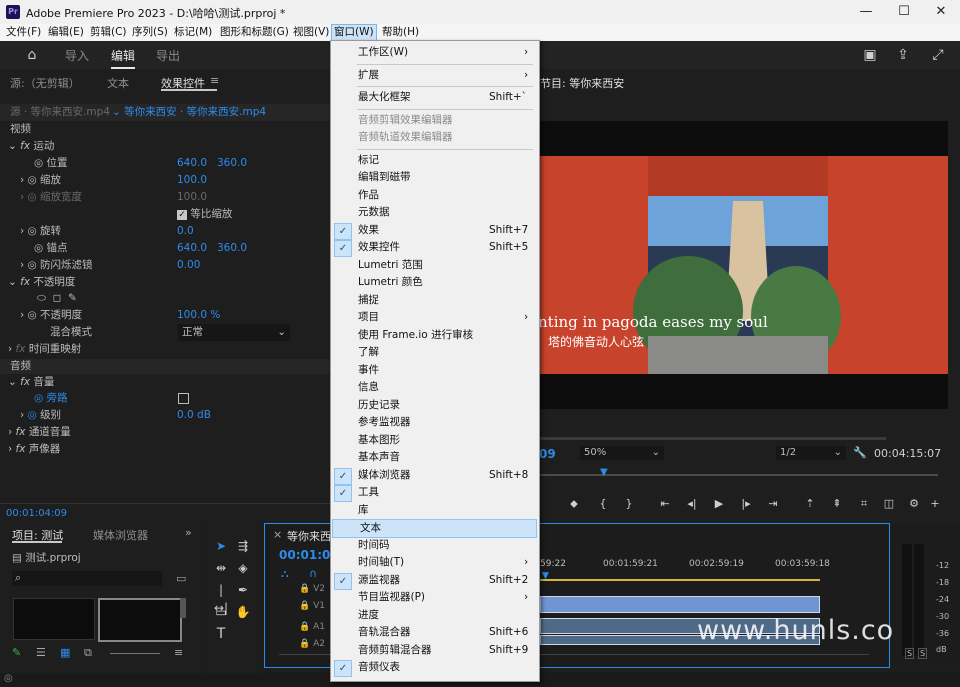 This screenshot has width=960, height=687. Describe the element at coordinates (910, 653) in the screenshot. I see `solo-left-button: S` at that location.